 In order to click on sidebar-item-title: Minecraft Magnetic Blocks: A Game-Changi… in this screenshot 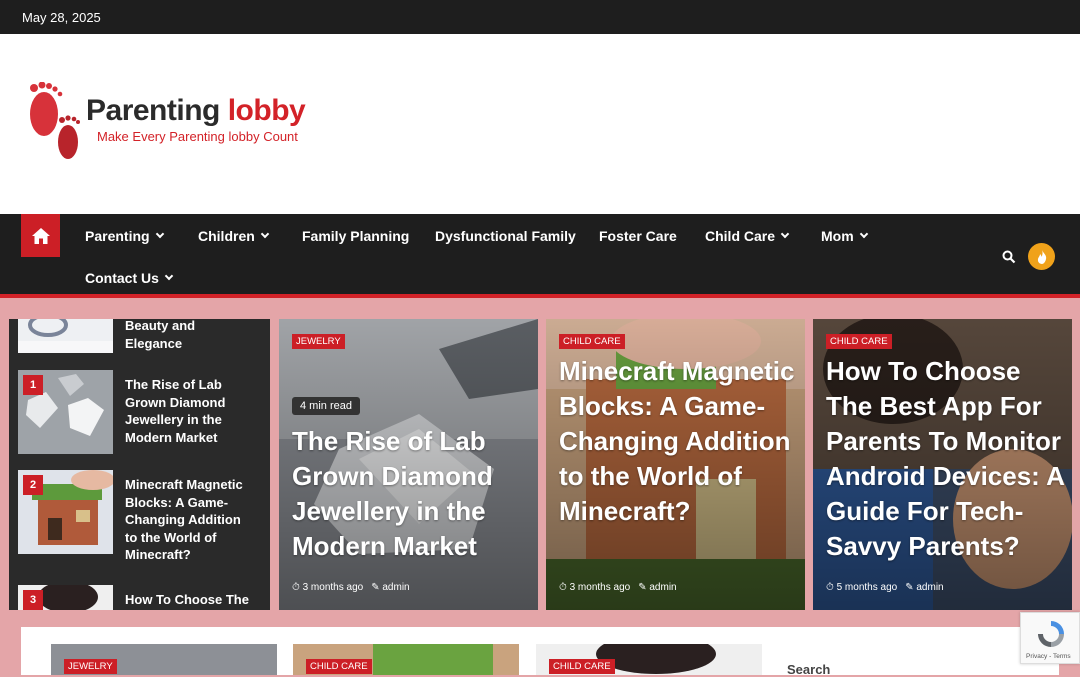, I will do `click(190, 520)`.